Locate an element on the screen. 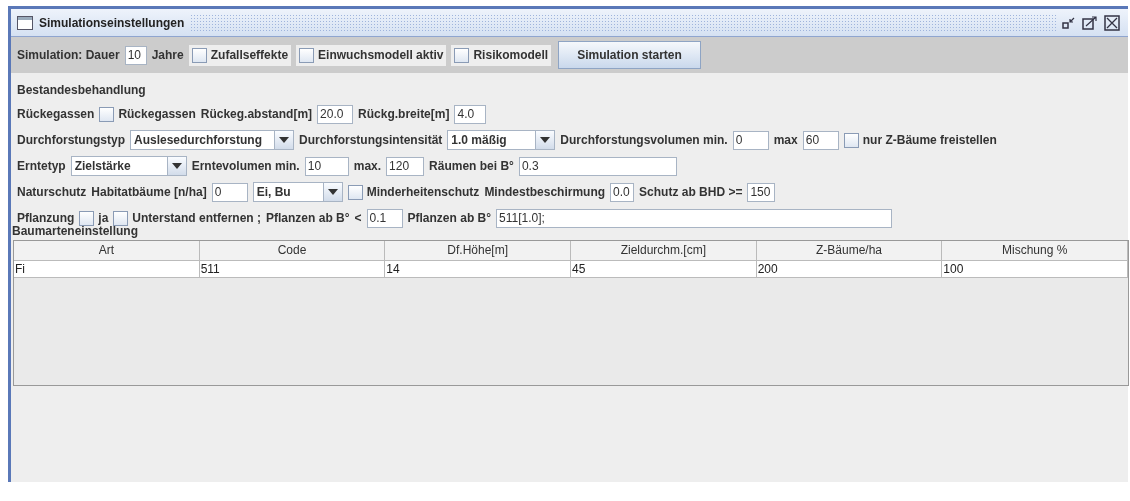 This screenshot has height=501, width=1130. checkbox: Zufallseffekte is located at coordinates (240, 55).